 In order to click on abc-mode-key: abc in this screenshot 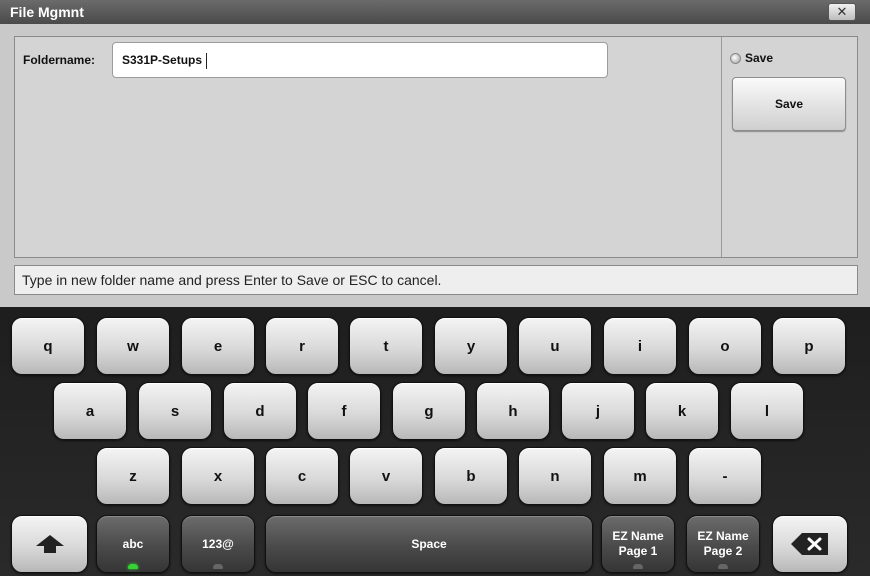, I will do `click(133, 544)`.